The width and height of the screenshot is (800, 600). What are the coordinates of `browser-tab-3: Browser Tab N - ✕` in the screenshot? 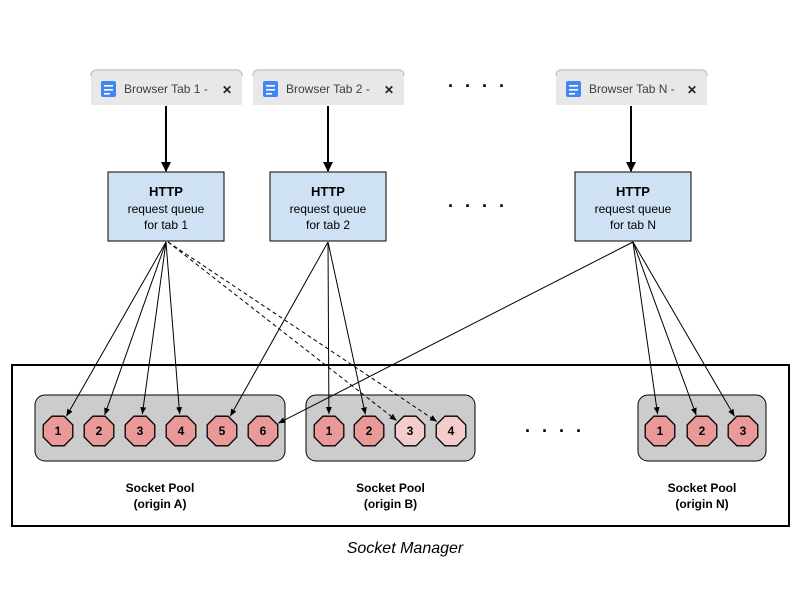 It's located at (631, 87).